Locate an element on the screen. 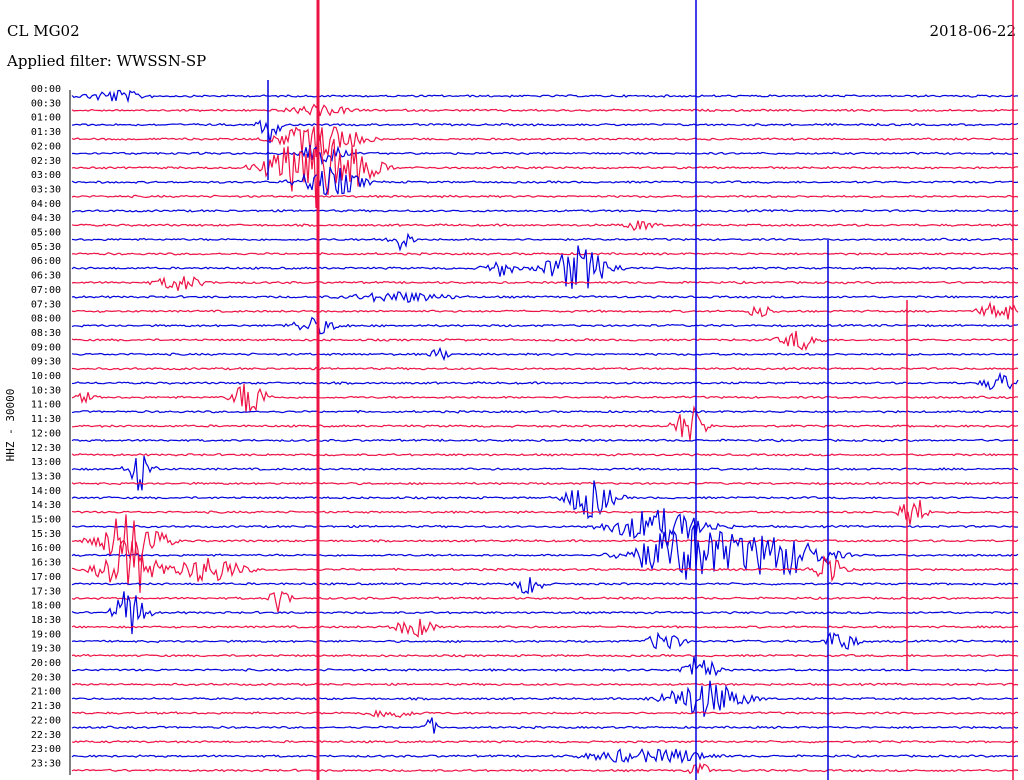 This screenshot has height=780, width=1024. row-label-1400: 14:00 is located at coordinates (46, 491).